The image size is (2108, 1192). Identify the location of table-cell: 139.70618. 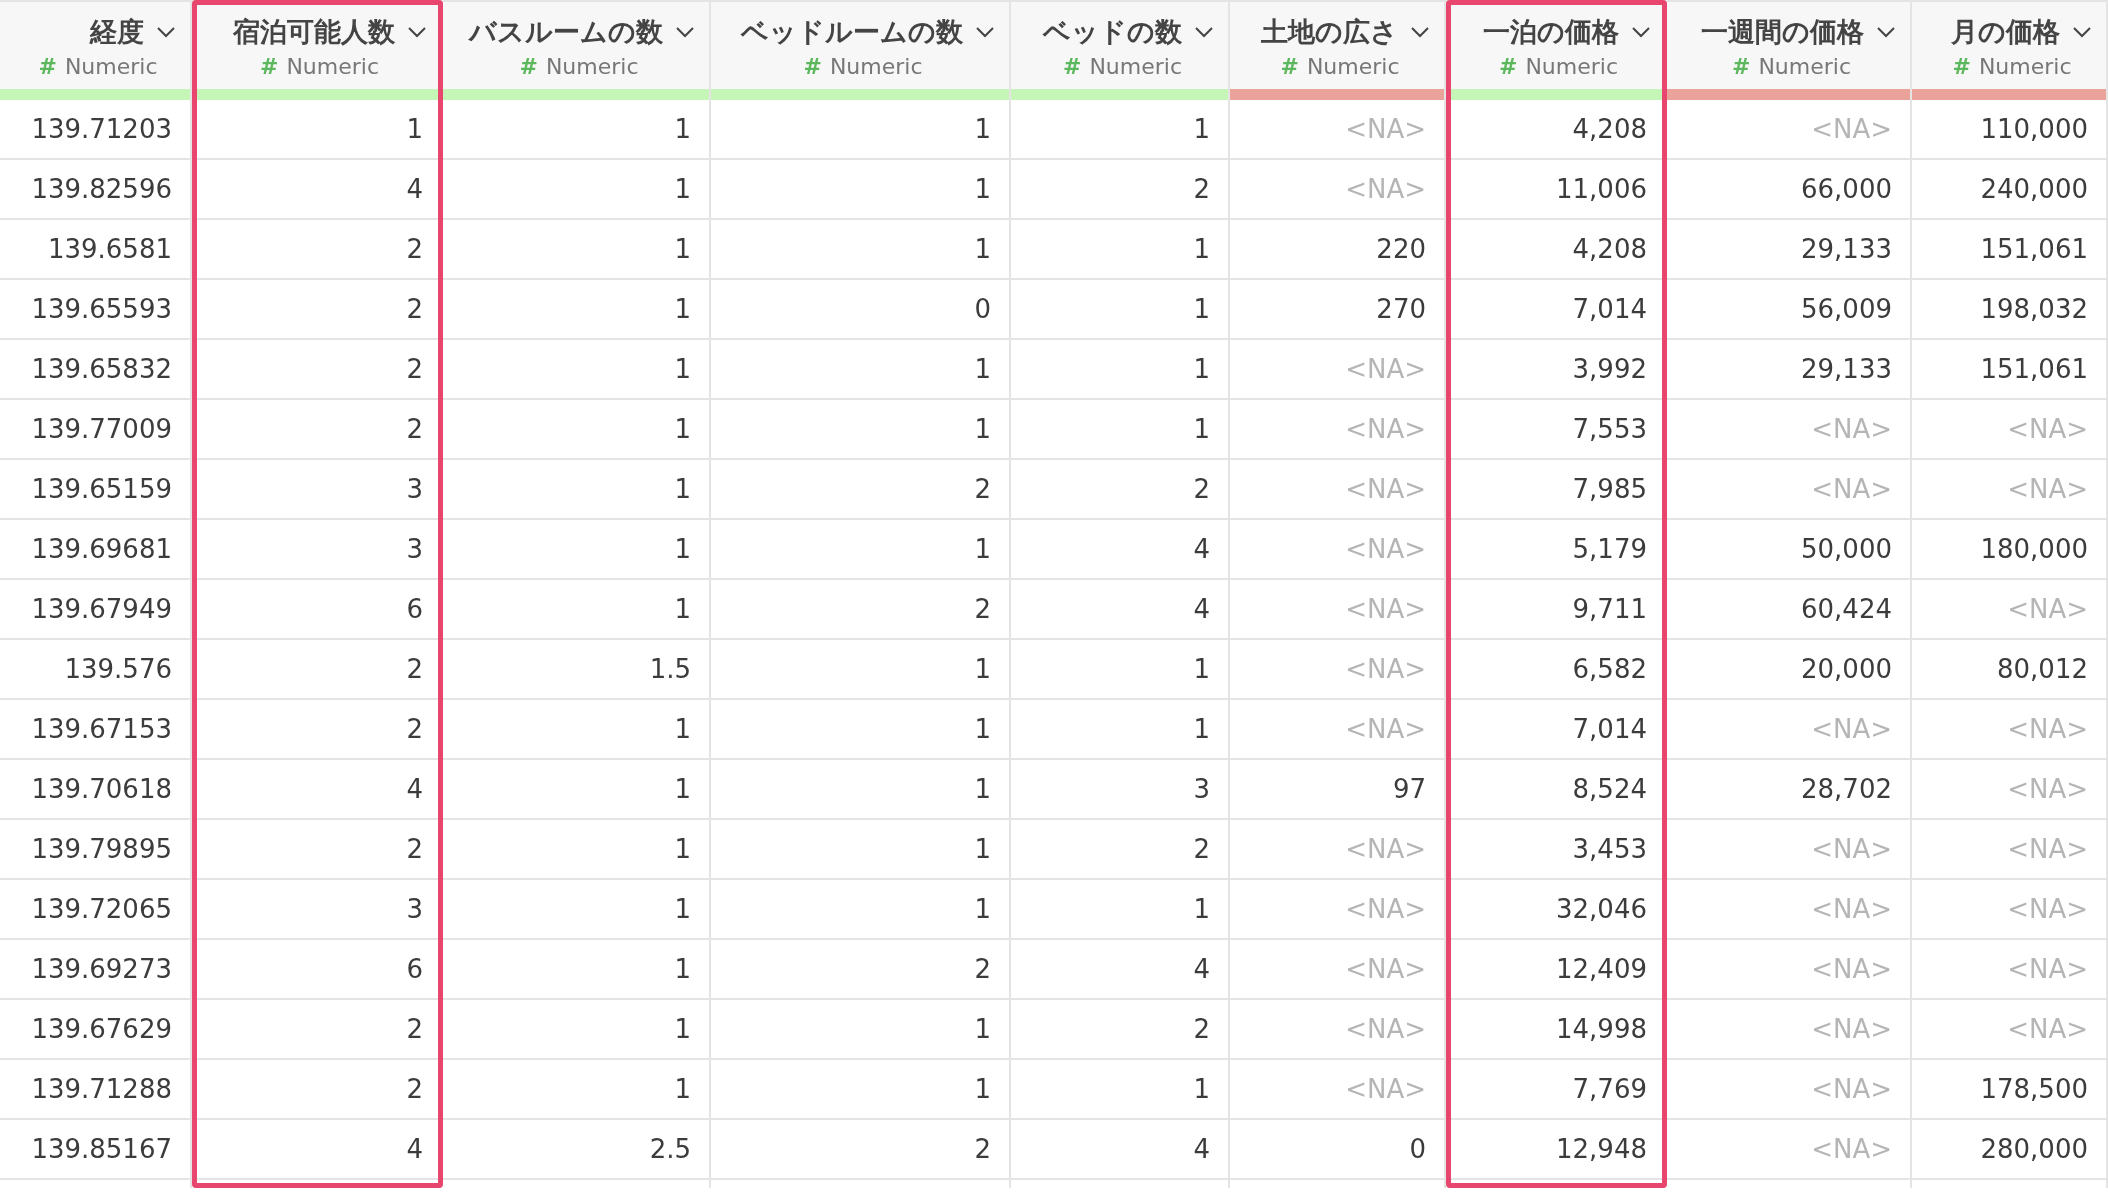
(101, 789).